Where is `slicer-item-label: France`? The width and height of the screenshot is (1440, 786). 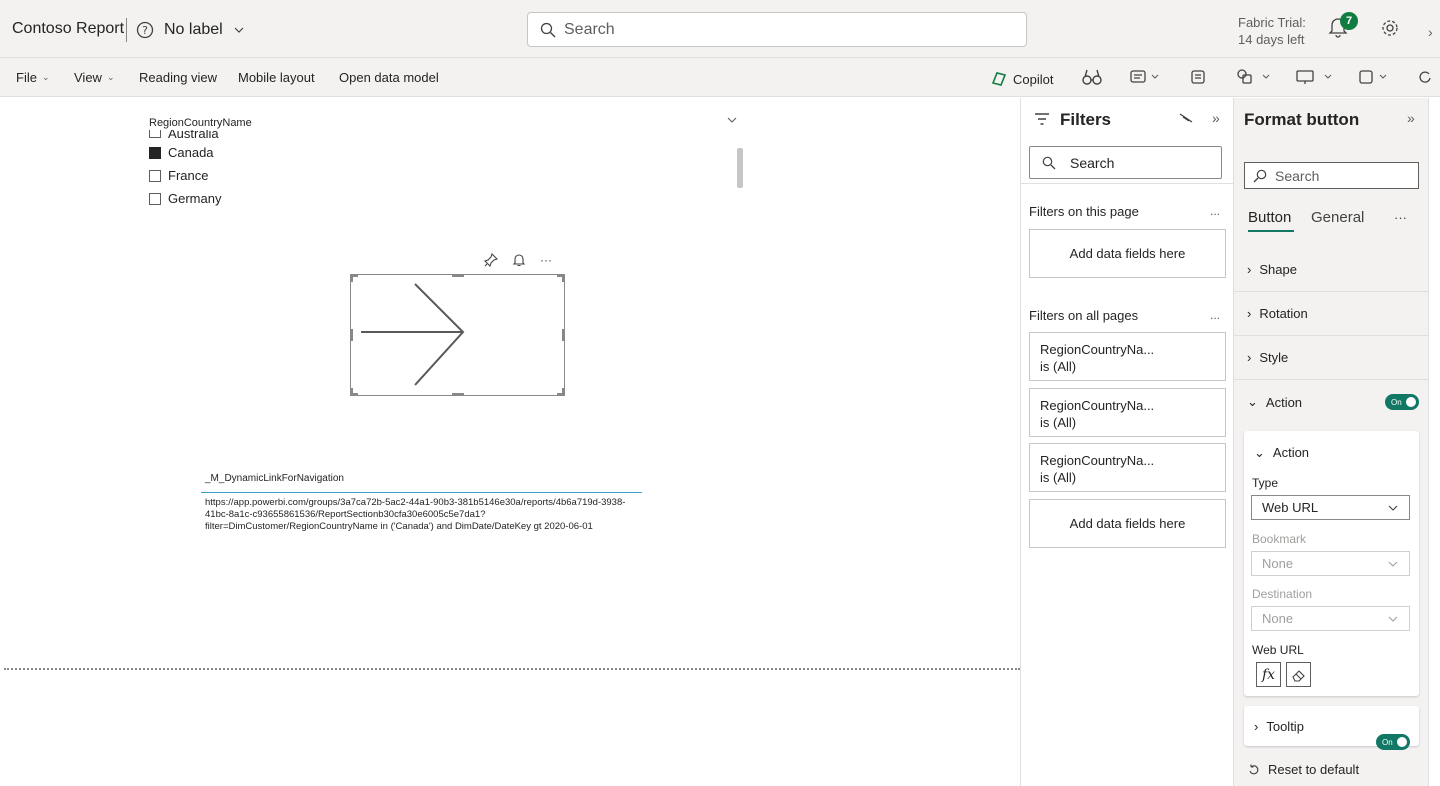
slicer-item-label: France is located at coordinates (188, 175).